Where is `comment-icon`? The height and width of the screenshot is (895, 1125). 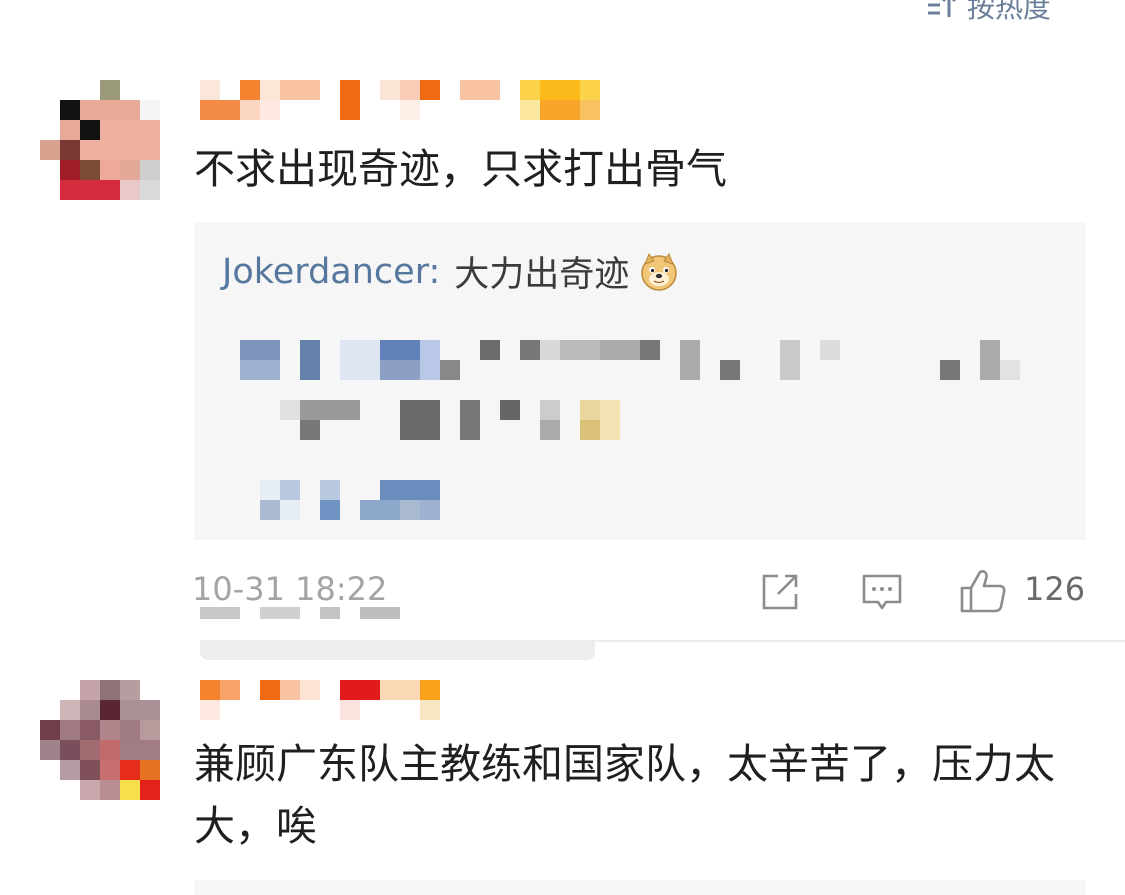
comment-icon is located at coordinates (882, 592).